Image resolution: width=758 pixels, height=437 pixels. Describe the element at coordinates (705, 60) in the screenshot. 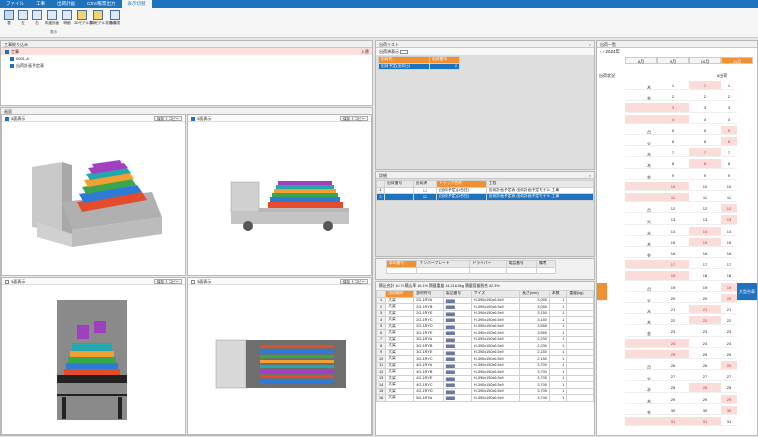

I see `month-header: 10月` at that location.